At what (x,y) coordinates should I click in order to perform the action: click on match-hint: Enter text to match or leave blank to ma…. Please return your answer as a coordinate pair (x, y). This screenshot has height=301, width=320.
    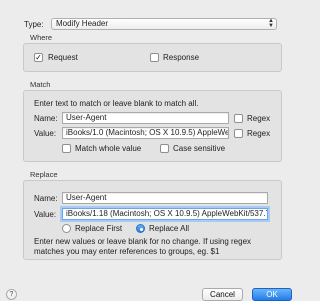
    Looking at the image, I should click on (116, 103).